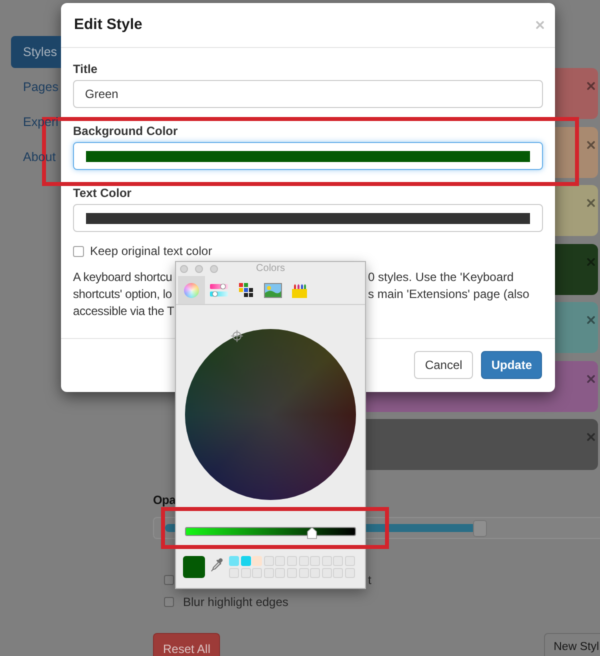 The height and width of the screenshot is (656, 600). I want to click on help-text: A keyboard shortcu, so click(122, 277).